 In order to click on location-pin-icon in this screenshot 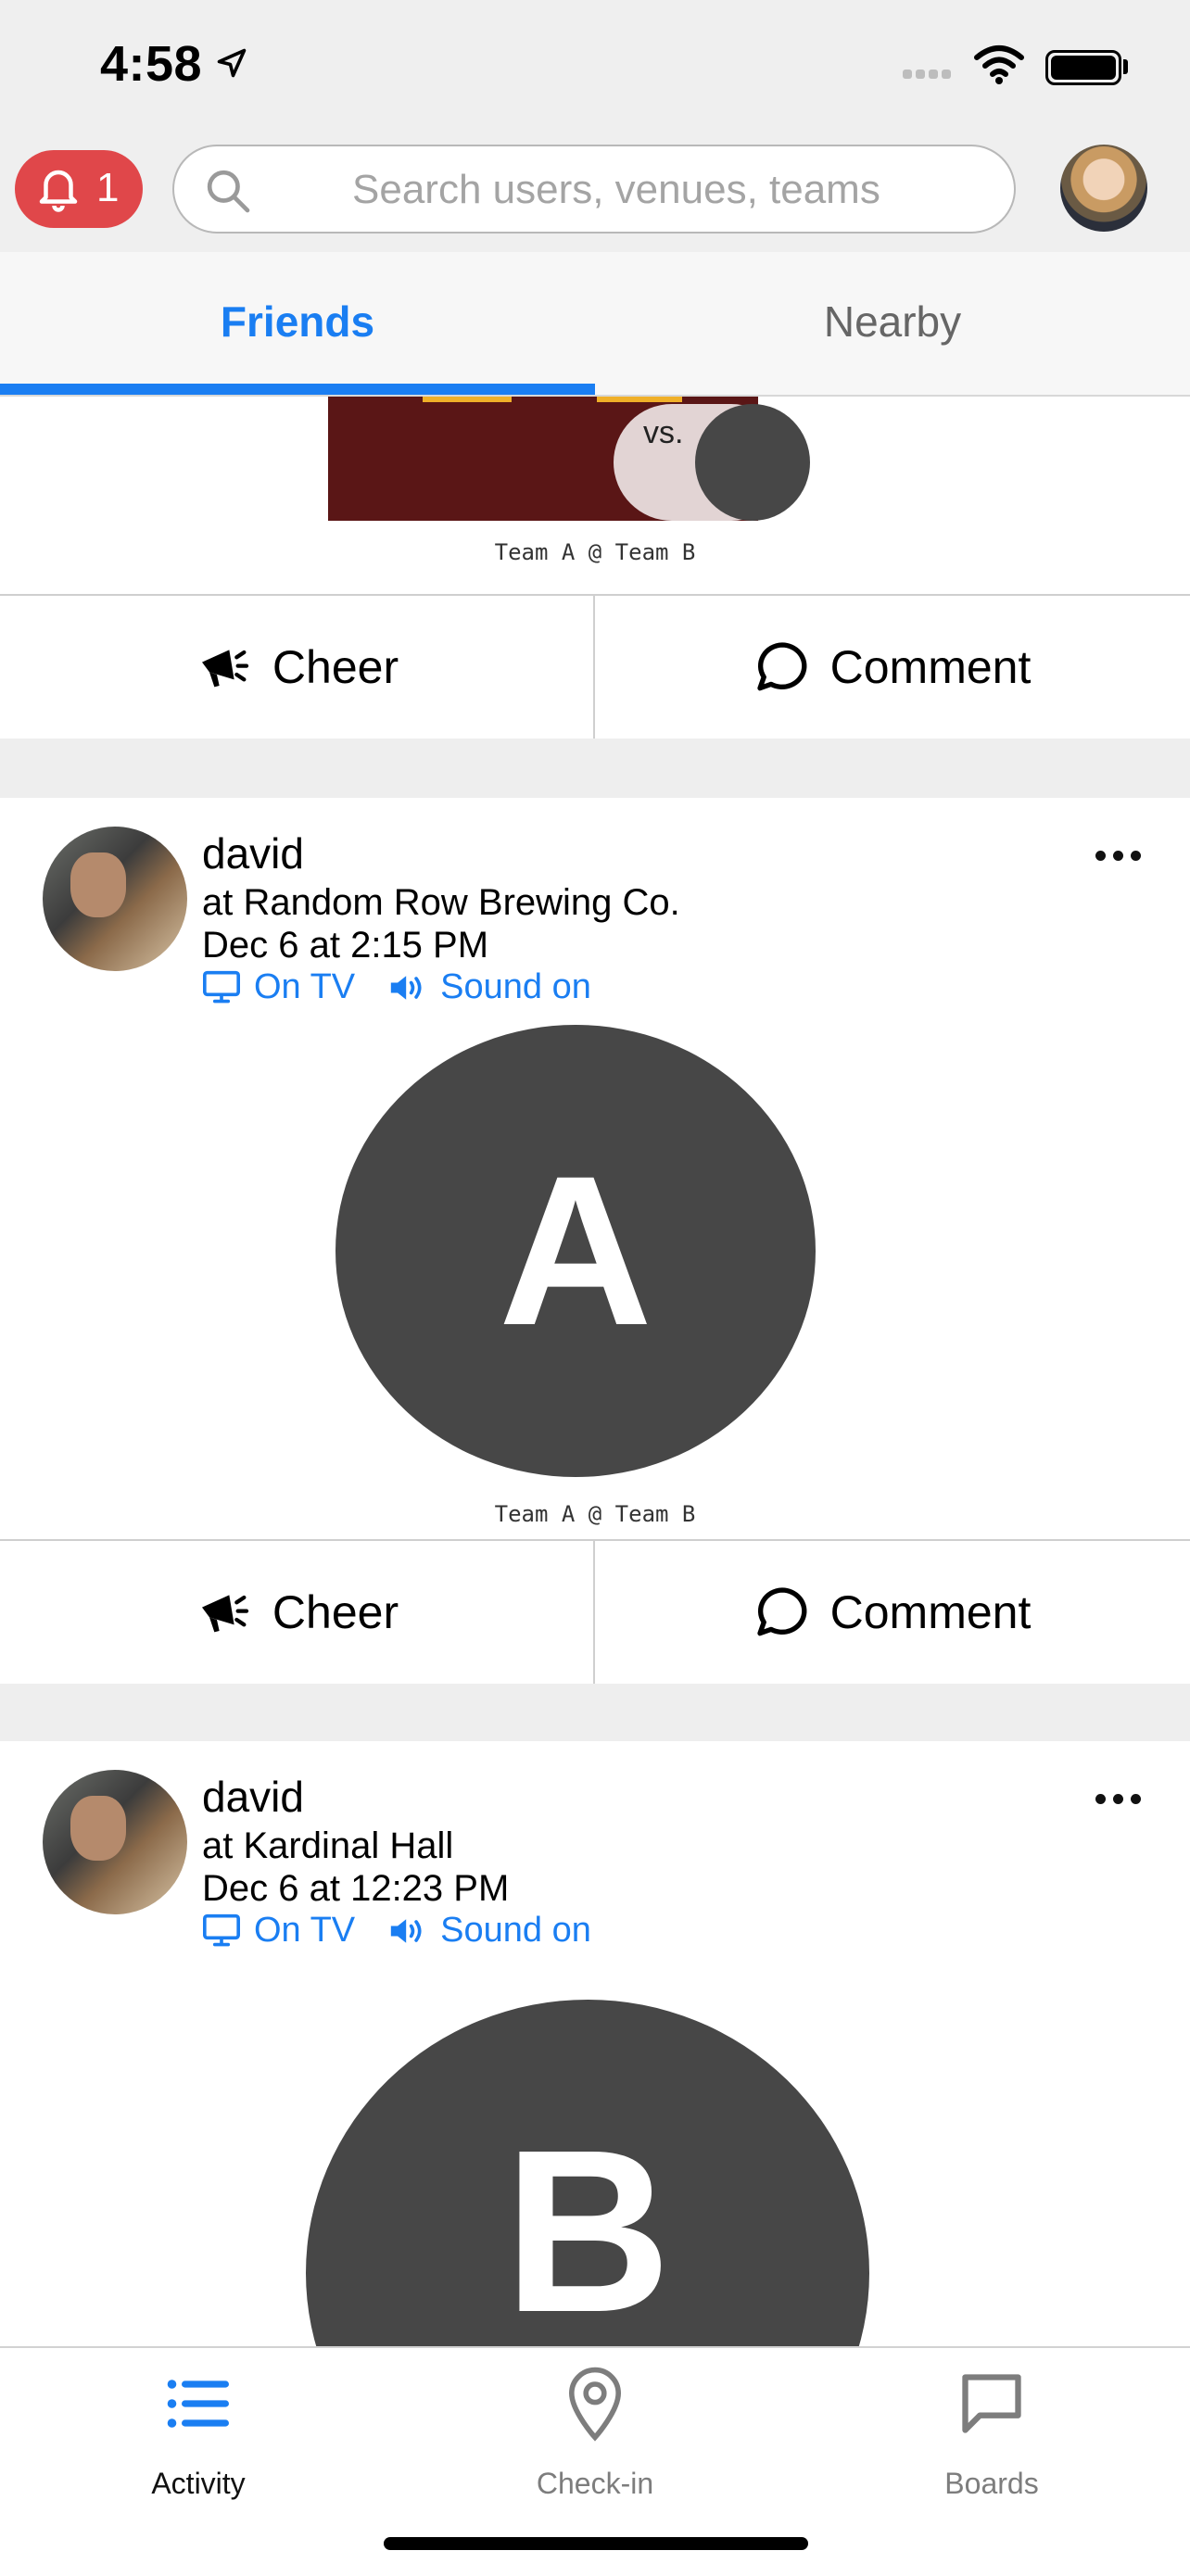, I will do `click(595, 2404)`.